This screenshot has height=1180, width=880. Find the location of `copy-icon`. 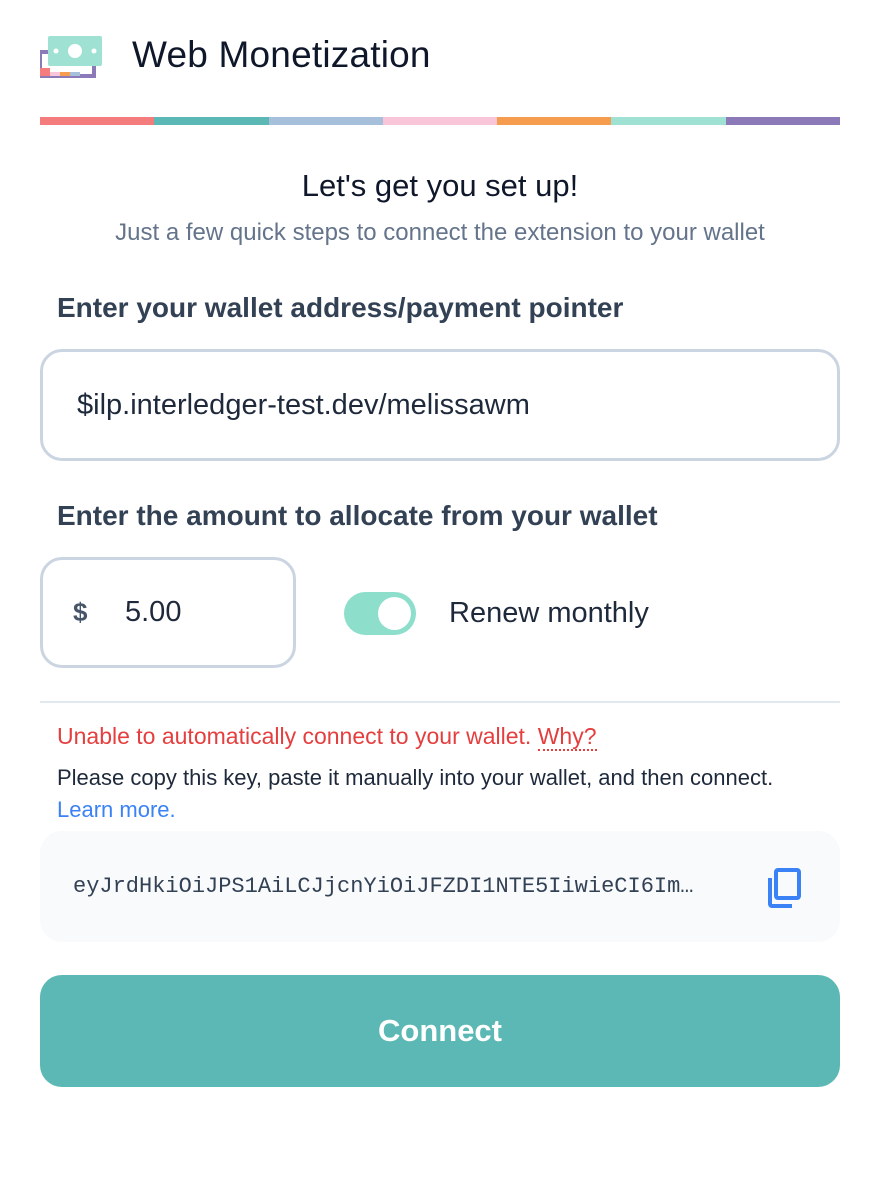

copy-icon is located at coordinates (784, 888).